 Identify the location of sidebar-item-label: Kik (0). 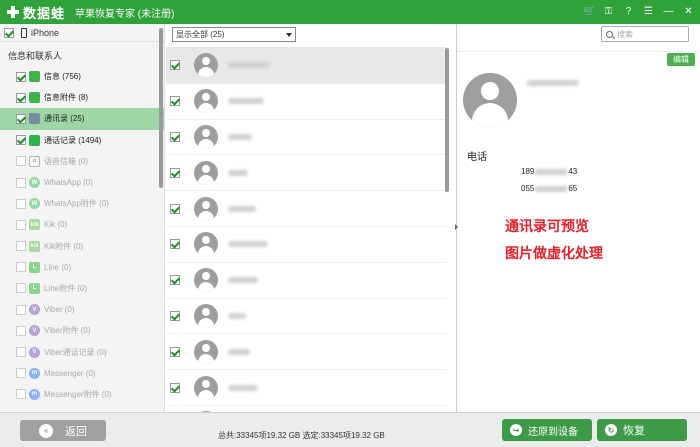
(56, 225).